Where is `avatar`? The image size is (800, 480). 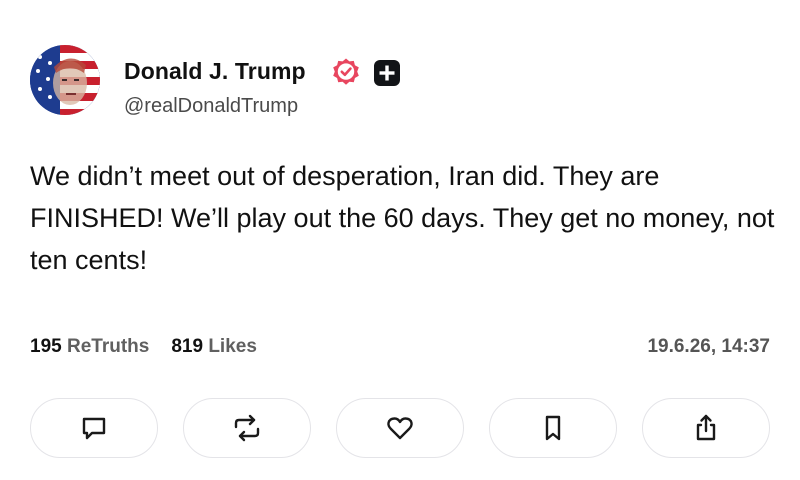 avatar is located at coordinates (65, 80).